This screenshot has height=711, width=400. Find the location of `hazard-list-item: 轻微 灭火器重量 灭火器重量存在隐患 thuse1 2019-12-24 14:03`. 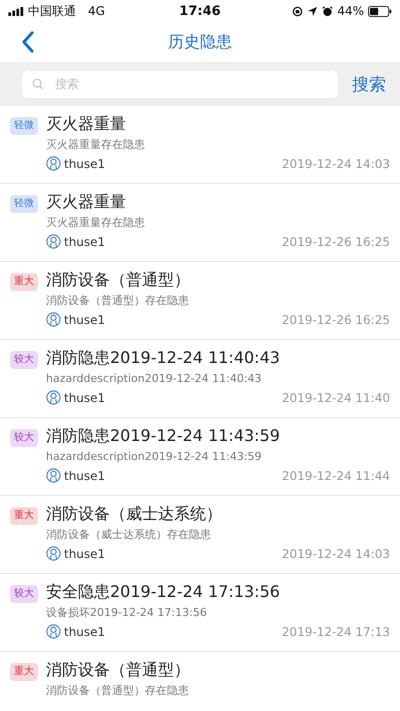

hazard-list-item: 轻微 灭火器重量 灭火器重量存在隐患 thuse1 2019-12-24 14:03 is located at coordinates (200, 145).